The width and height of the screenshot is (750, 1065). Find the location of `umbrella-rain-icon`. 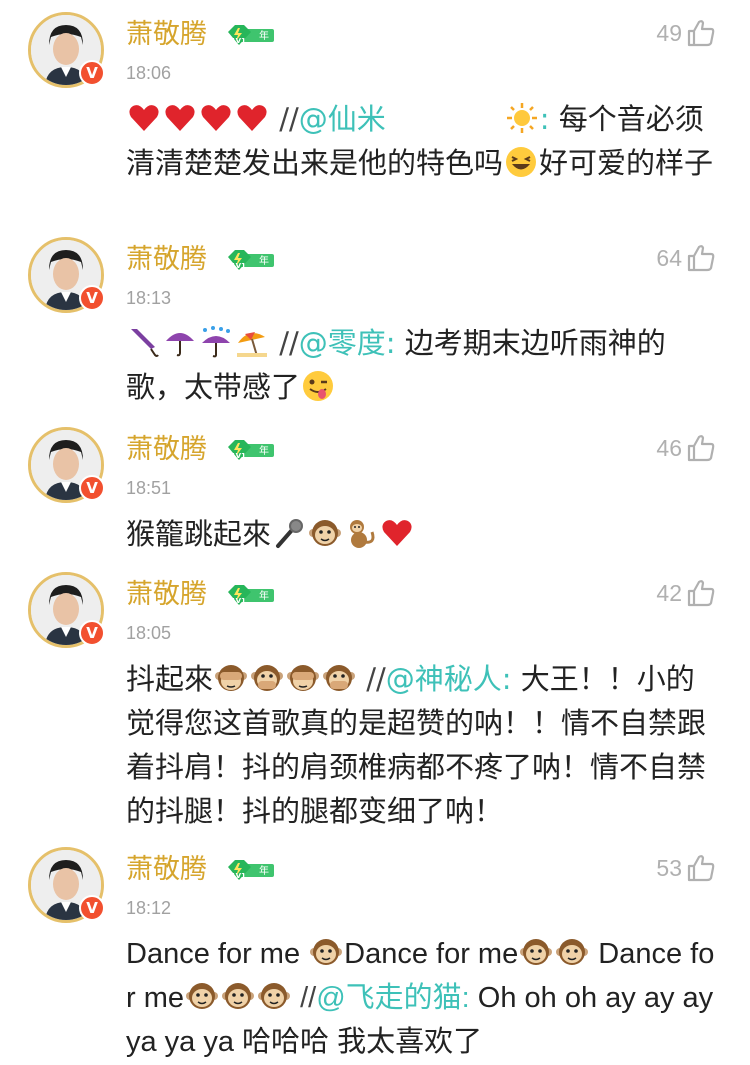

umbrella-rain-icon is located at coordinates (216, 342).